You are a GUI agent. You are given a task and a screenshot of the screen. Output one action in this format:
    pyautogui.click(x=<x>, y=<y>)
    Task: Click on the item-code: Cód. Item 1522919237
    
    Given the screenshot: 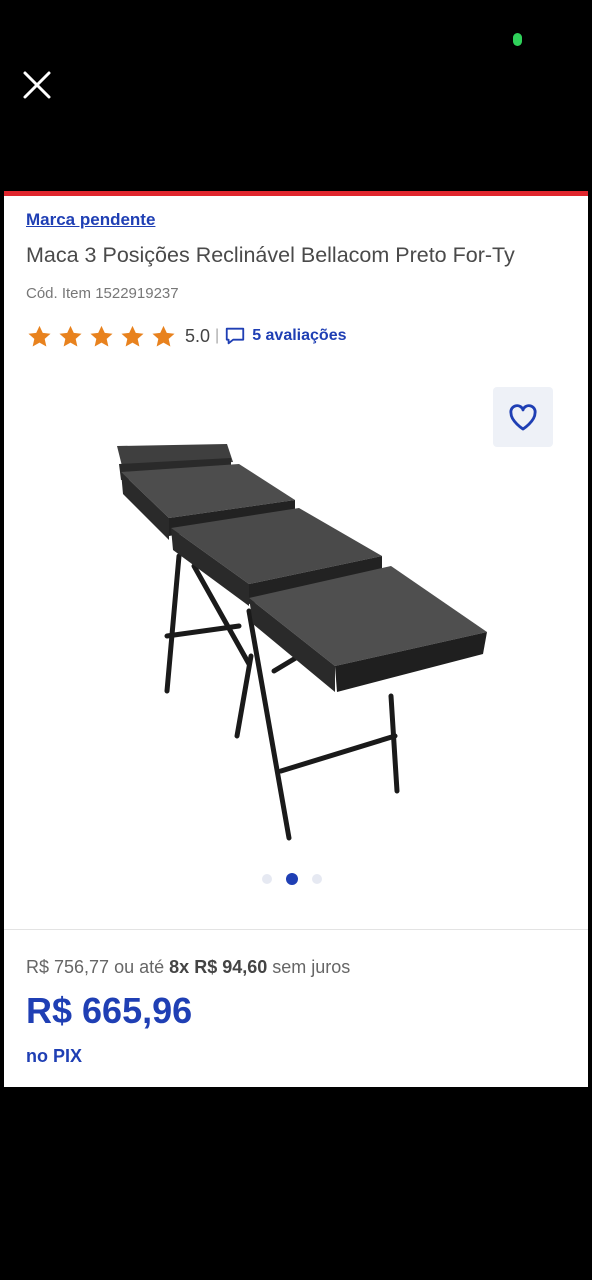 What is the action you would take?
    pyautogui.click(x=102, y=293)
    